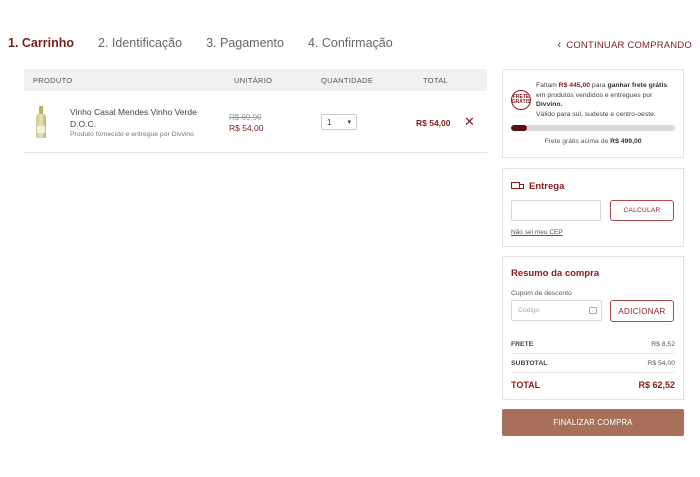 The image size is (700, 477). What do you see at coordinates (469, 122) in the screenshot?
I see `close-icon: ✕` at bounding box center [469, 122].